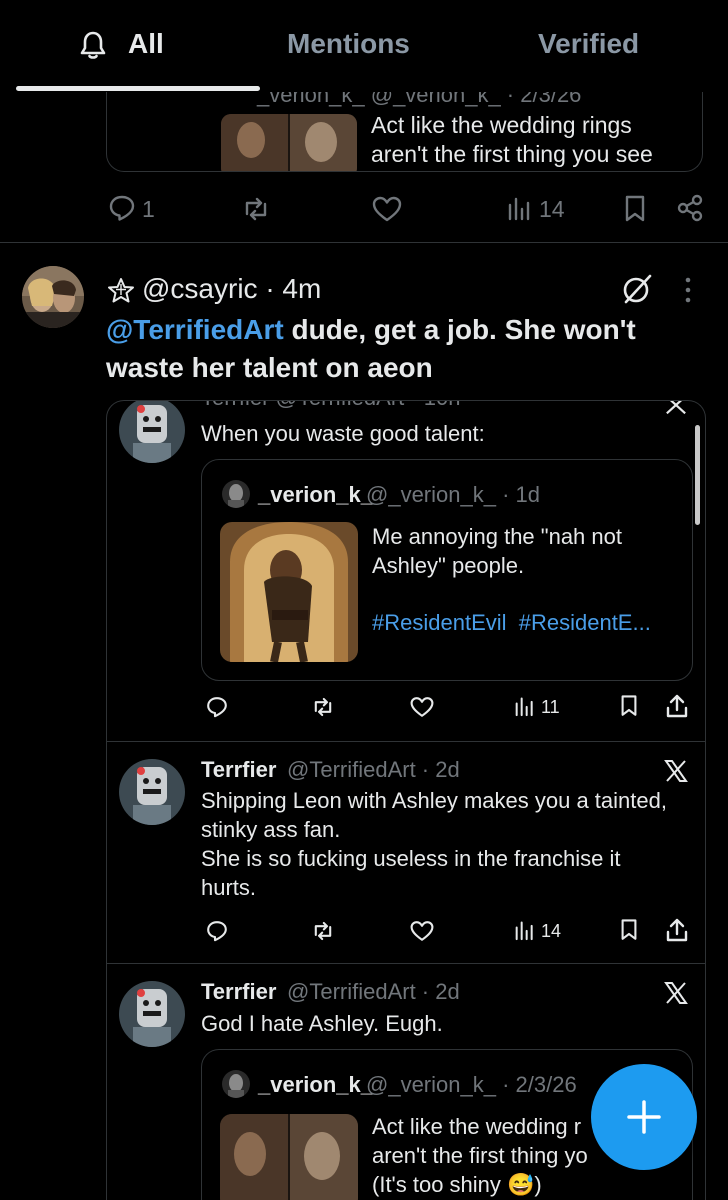 This screenshot has height=1200, width=728. I want to click on scrollbar-thumb, so click(697, 475).